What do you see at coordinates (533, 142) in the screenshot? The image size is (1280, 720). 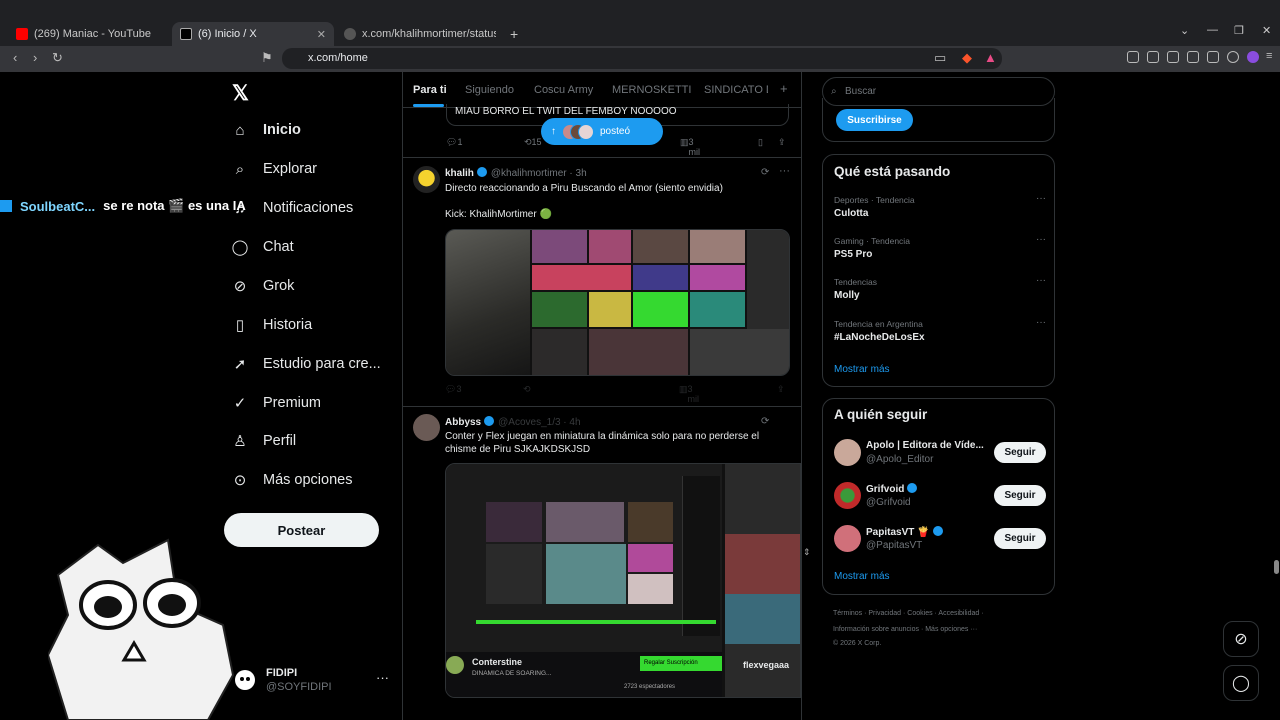 I see `repost-button: ⟲ 15` at bounding box center [533, 142].